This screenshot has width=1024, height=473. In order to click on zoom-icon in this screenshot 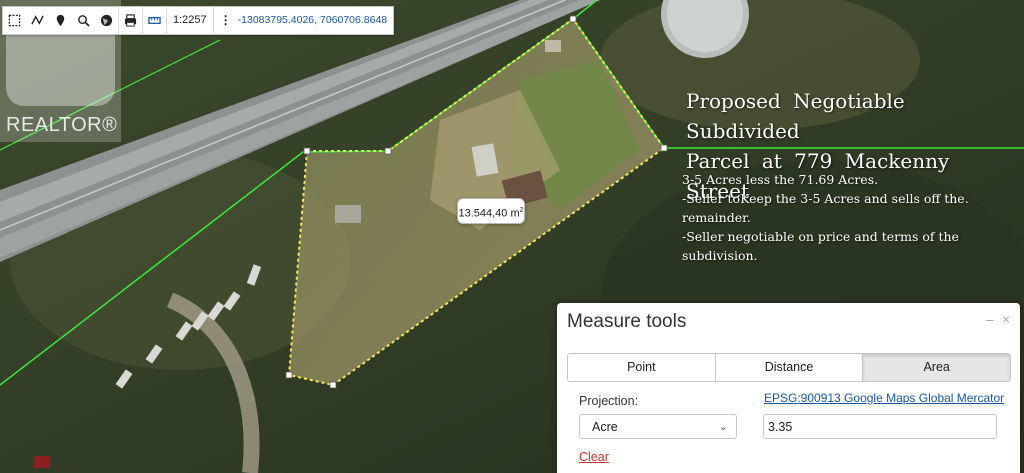, I will do `click(83, 20)`.